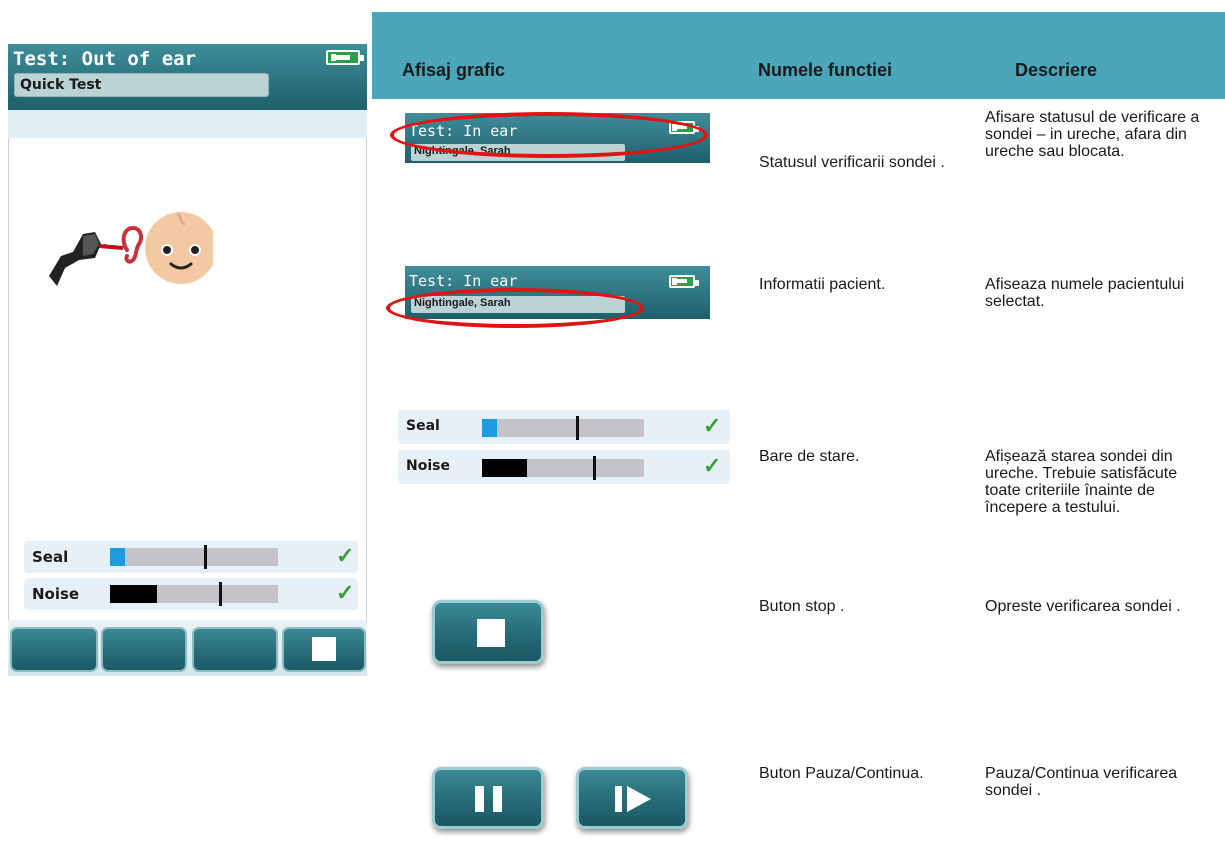 The image size is (1225, 841). I want to click on probe-icon, so click(86, 259).